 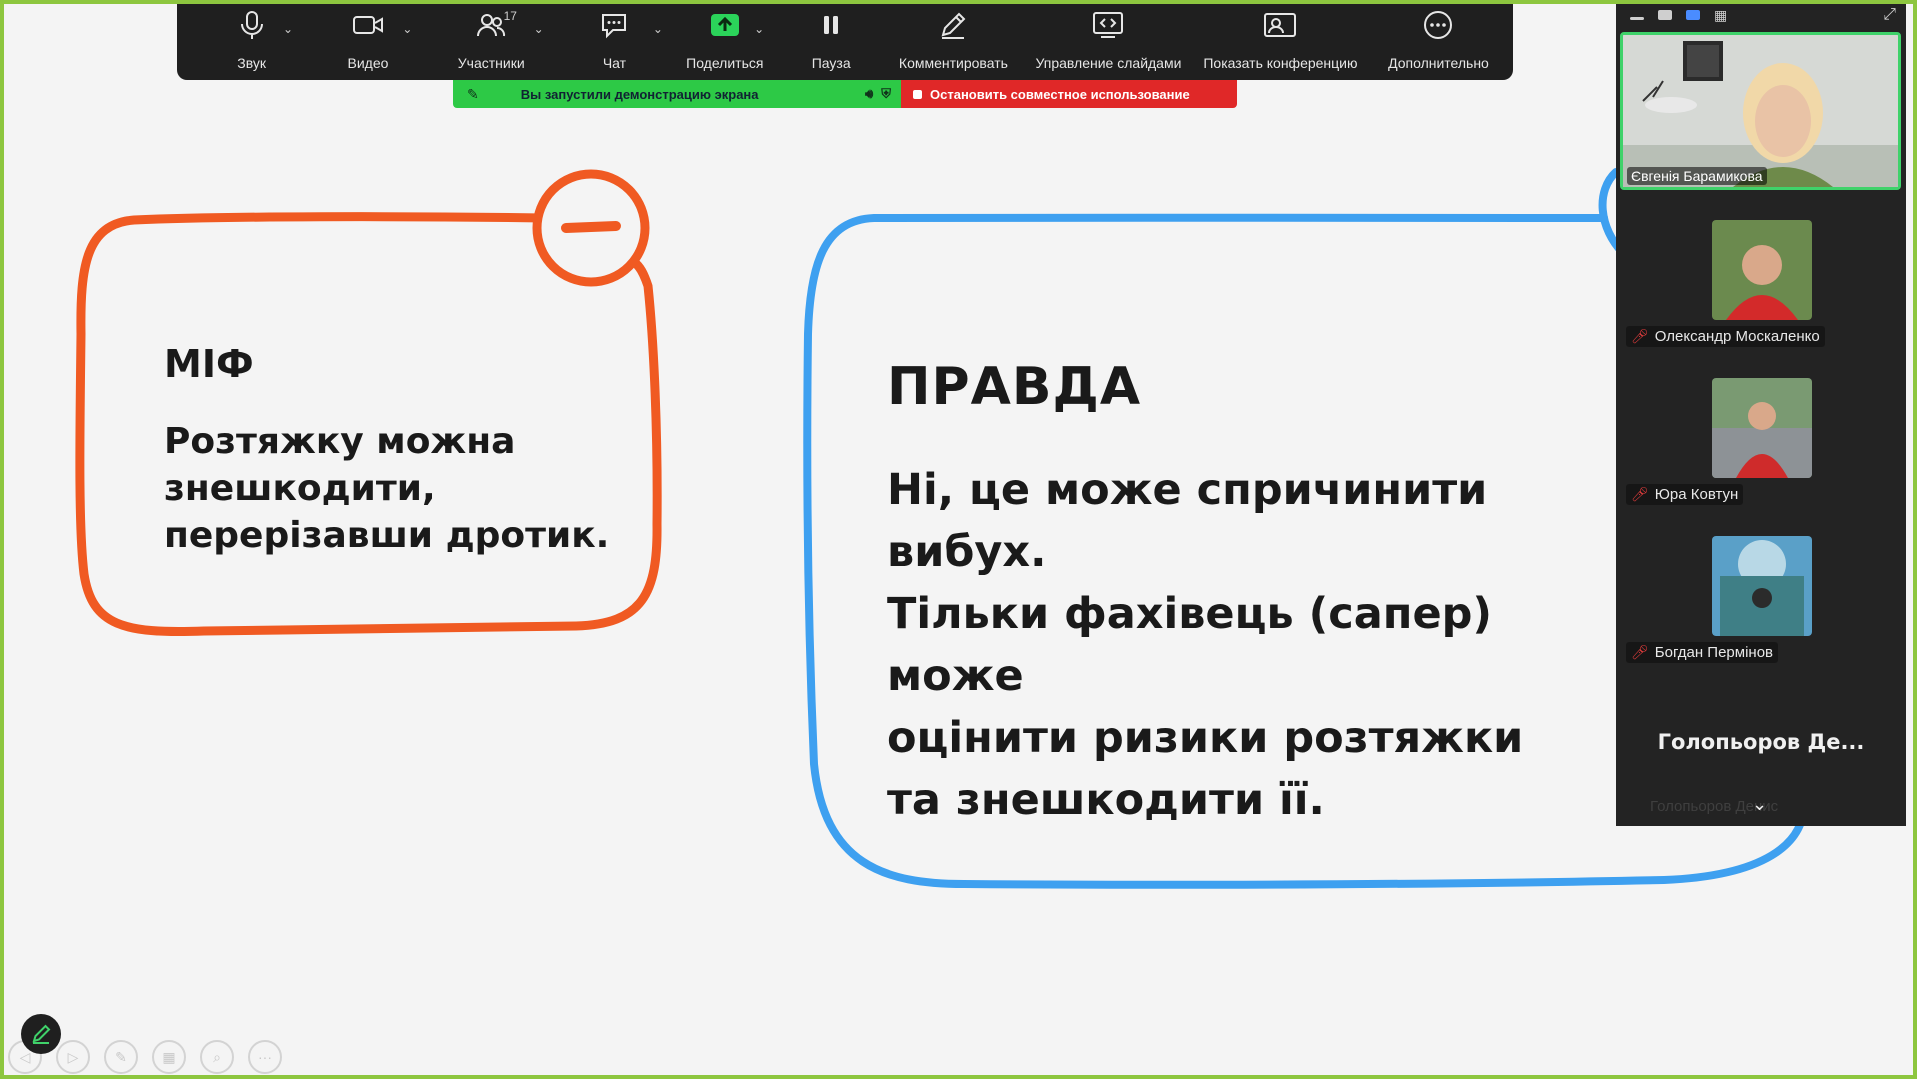 What do you see at coordinates (953, 63) in the screenshot?
I see `annotate-label: Комментировать` at bounding box center [953, 63].